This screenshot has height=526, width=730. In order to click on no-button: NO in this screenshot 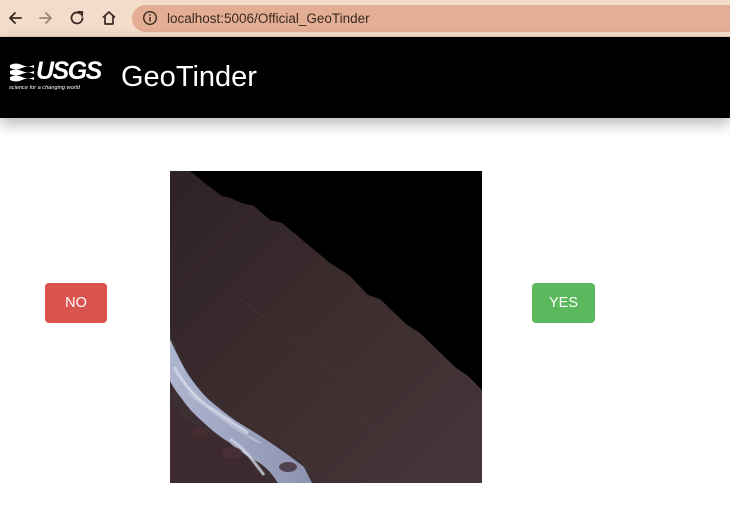, I will do `click(76, 303)`.